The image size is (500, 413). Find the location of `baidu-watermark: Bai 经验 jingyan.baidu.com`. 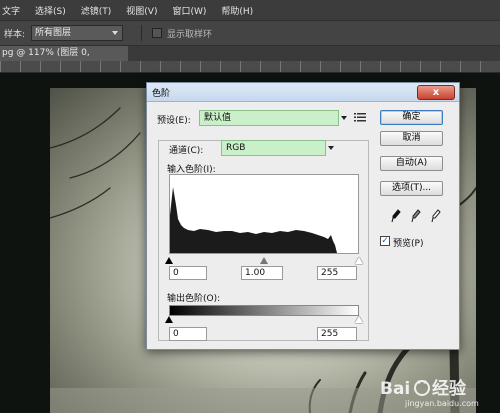

baidu-watermark: Bai 经验 jingyan.baidu.com is located at coordinates (437, 391).